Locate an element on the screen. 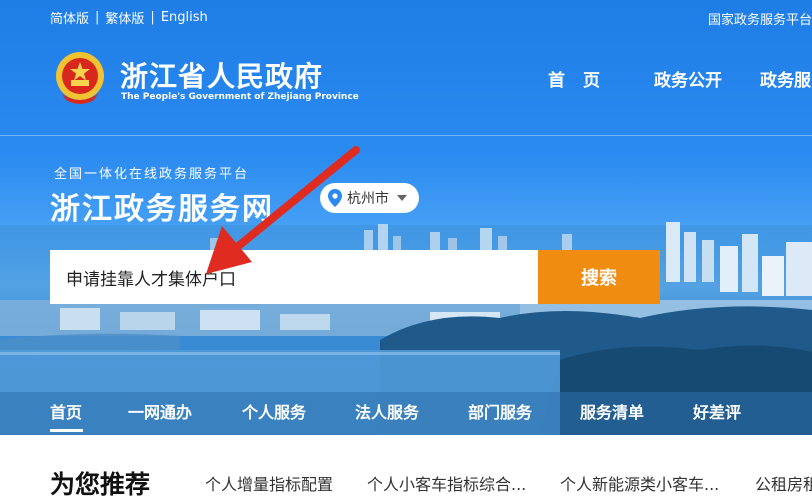  recommend-item: 公租房租 is located at coordinates (783, 483).